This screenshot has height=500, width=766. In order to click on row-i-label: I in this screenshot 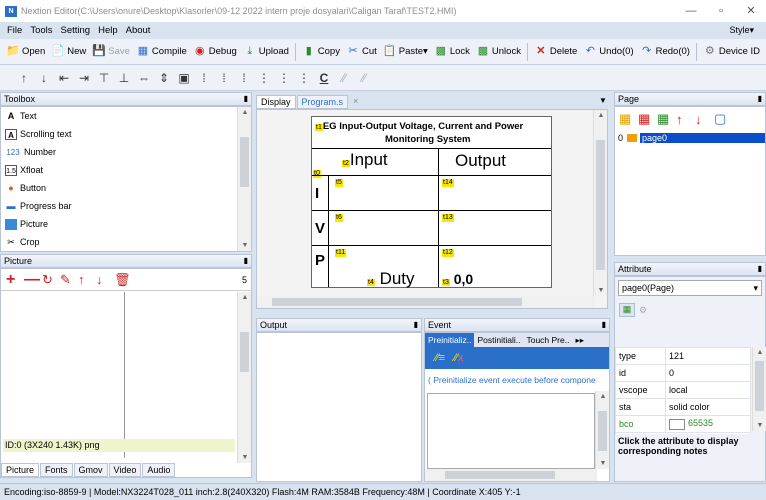, I will do `click(317, 193)`.